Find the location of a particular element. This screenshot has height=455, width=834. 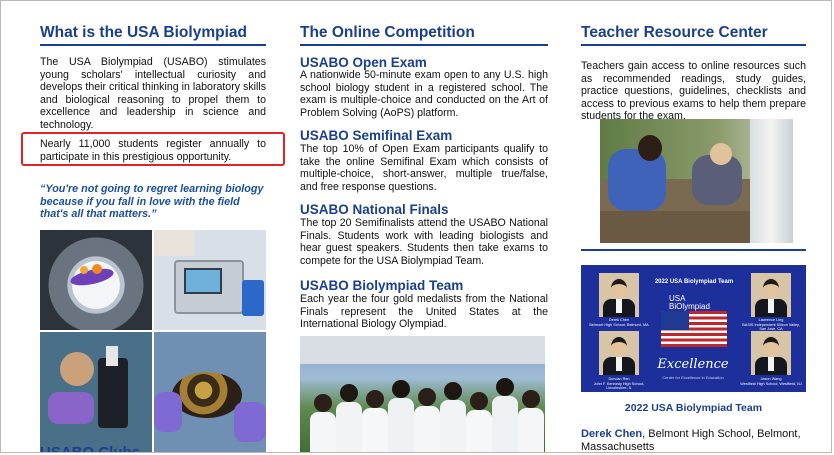

heading-online-competition: The Online Competition is located at coordinates (424, 35).